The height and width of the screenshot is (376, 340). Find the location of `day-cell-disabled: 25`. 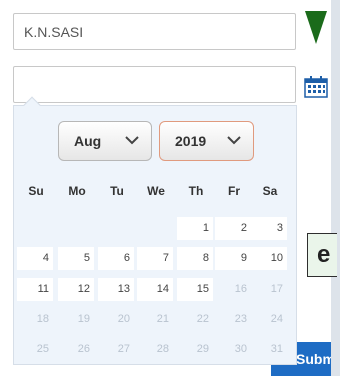

day-cell-disabled: 25 is located at coordinates (42, 349).